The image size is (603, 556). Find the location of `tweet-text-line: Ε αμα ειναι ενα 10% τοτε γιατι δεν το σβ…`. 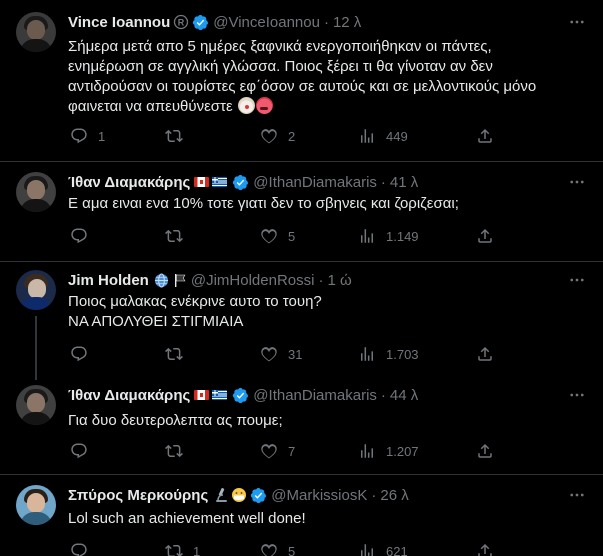

tweet-text-line: Ε αμα ειναι ενα 10% τοτε γιατι δεν το σβ… is located at coordinates (263, 203).